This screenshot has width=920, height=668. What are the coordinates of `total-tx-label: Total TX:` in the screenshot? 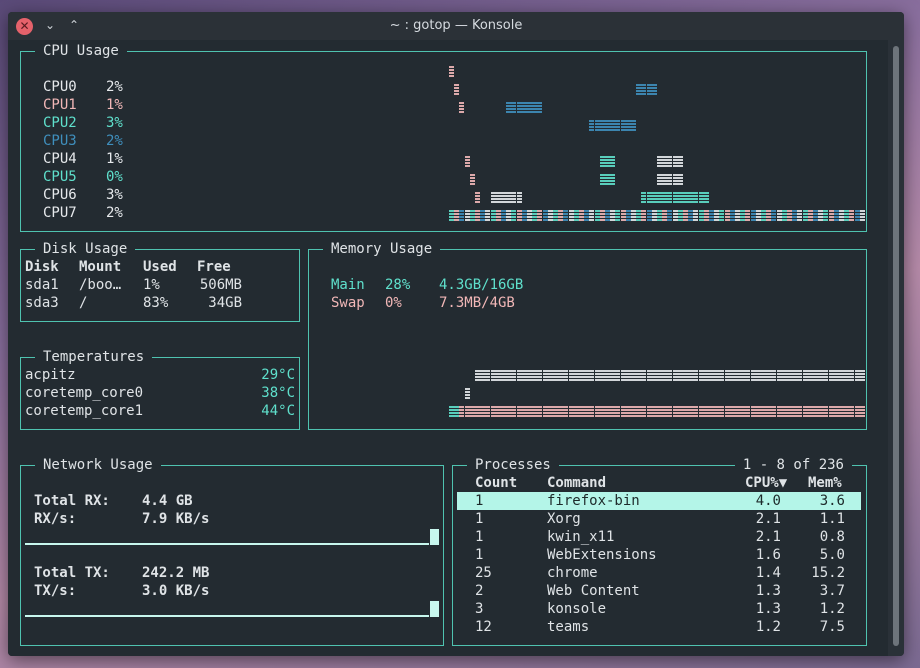 It's located at (72, 573).